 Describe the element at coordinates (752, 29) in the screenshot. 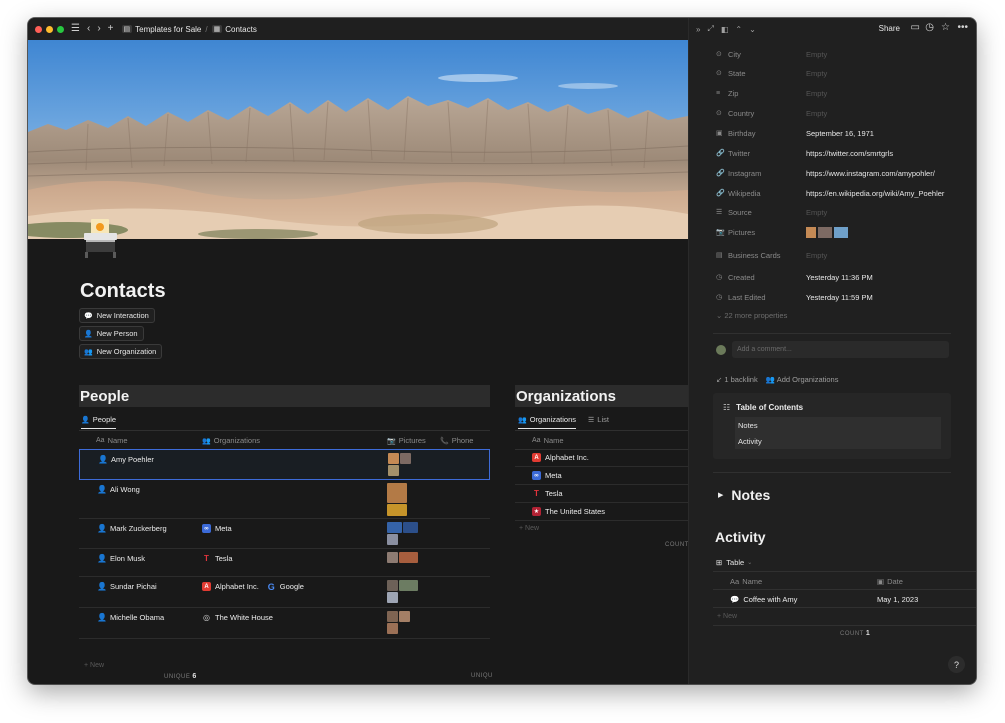

I see `chevron-down-icon: ⌄` at that location.